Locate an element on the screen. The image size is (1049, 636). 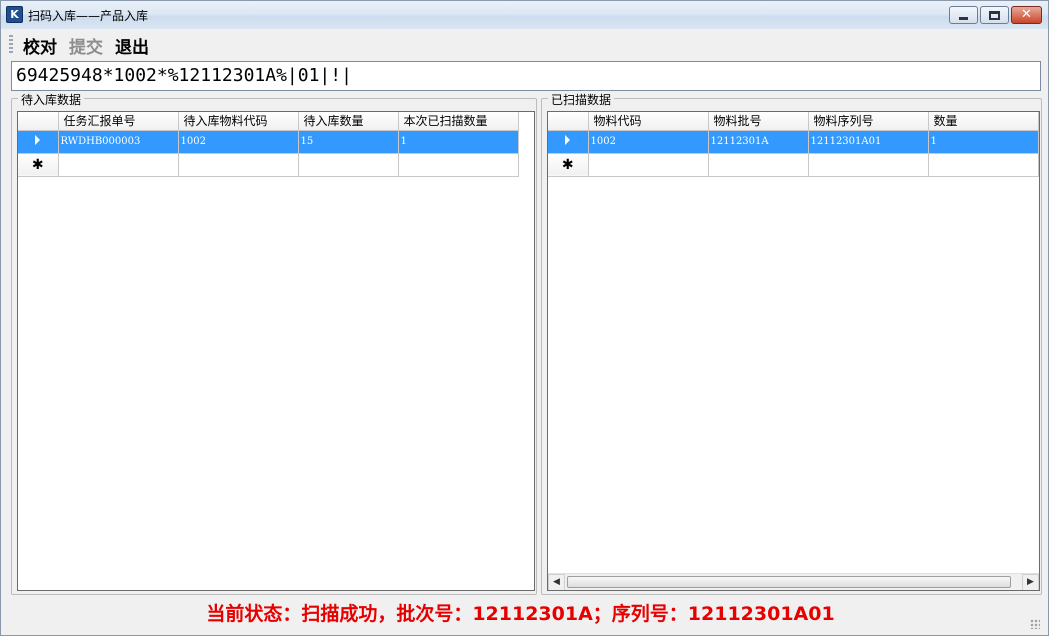
barcode-input: 69425948*1002*%12112301A%|01|!| is located at coordinates (526, 76).